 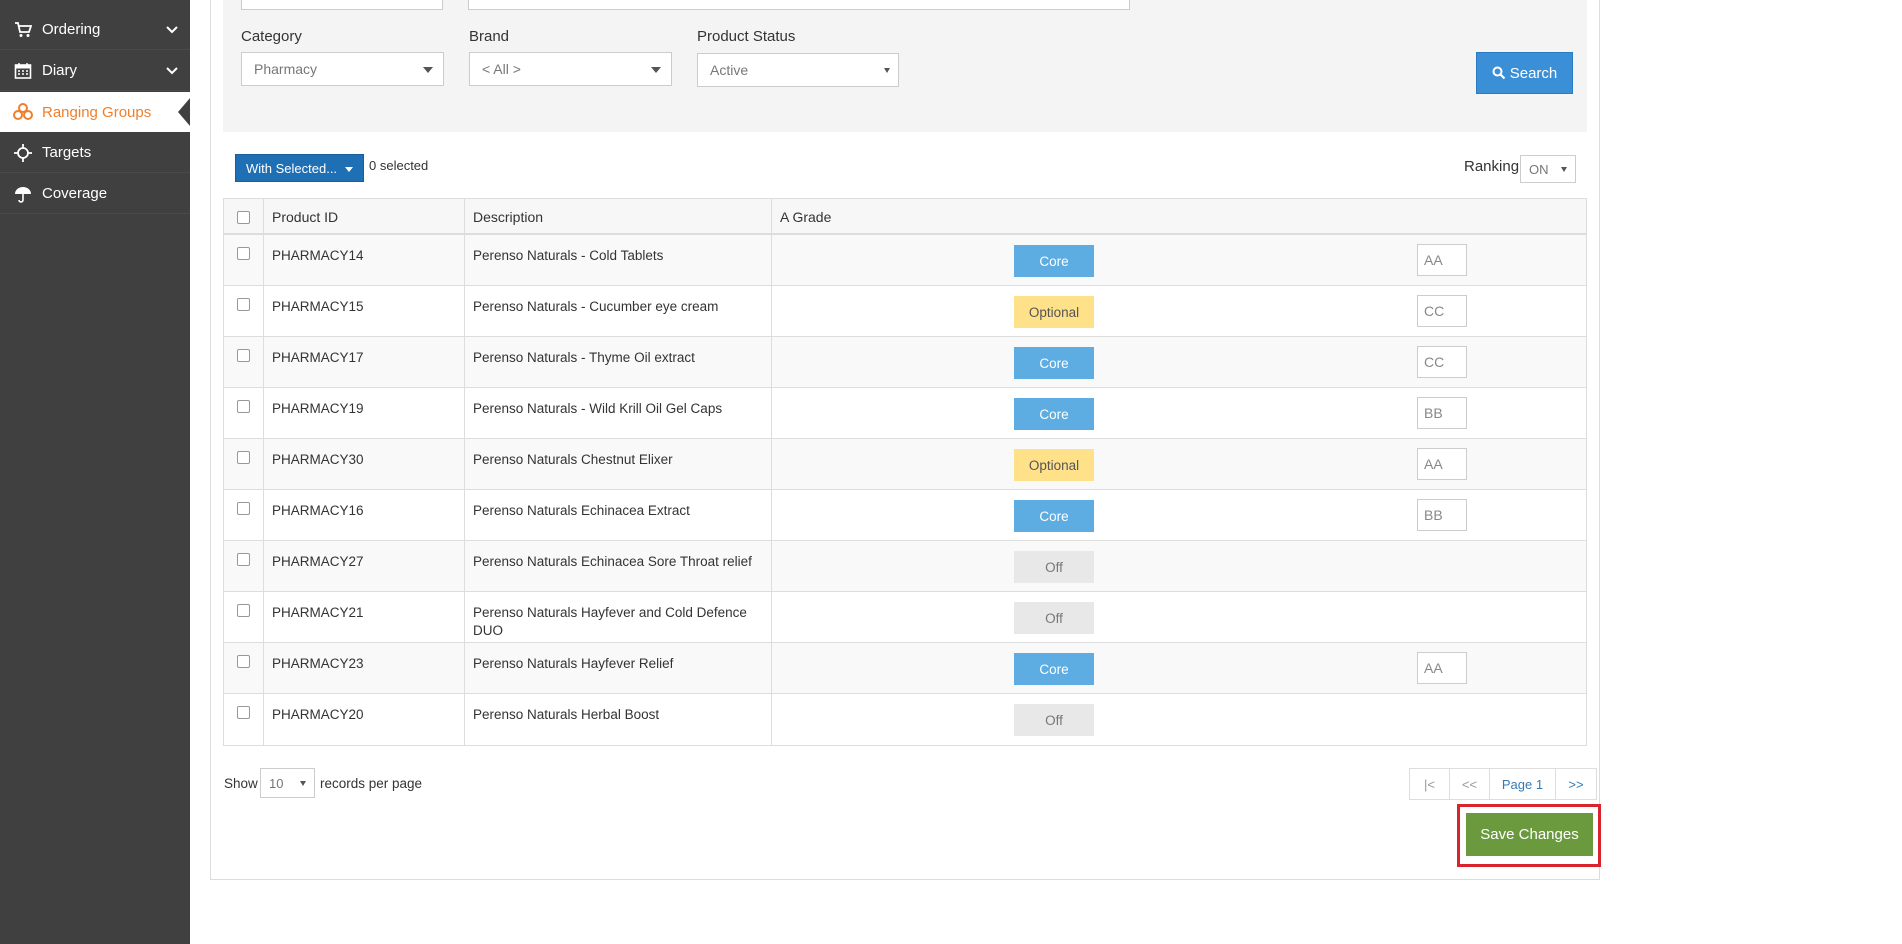 I want to click on per-page-label: records per page, so click(x=371, y=783).